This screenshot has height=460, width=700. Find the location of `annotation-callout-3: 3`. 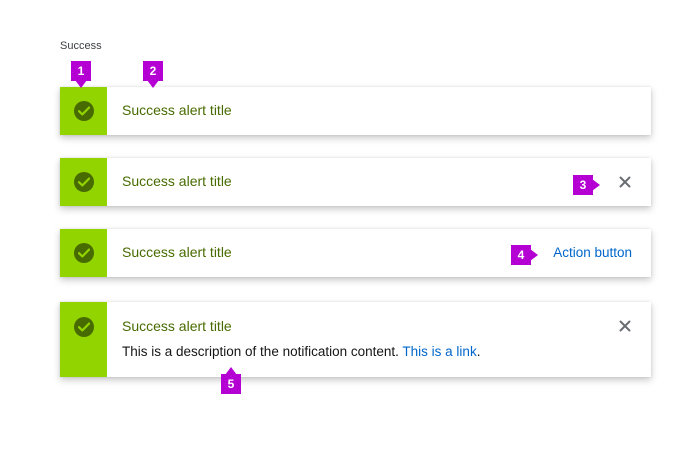

annotation-callout-3: 3 is located at coordinates (586, 185).